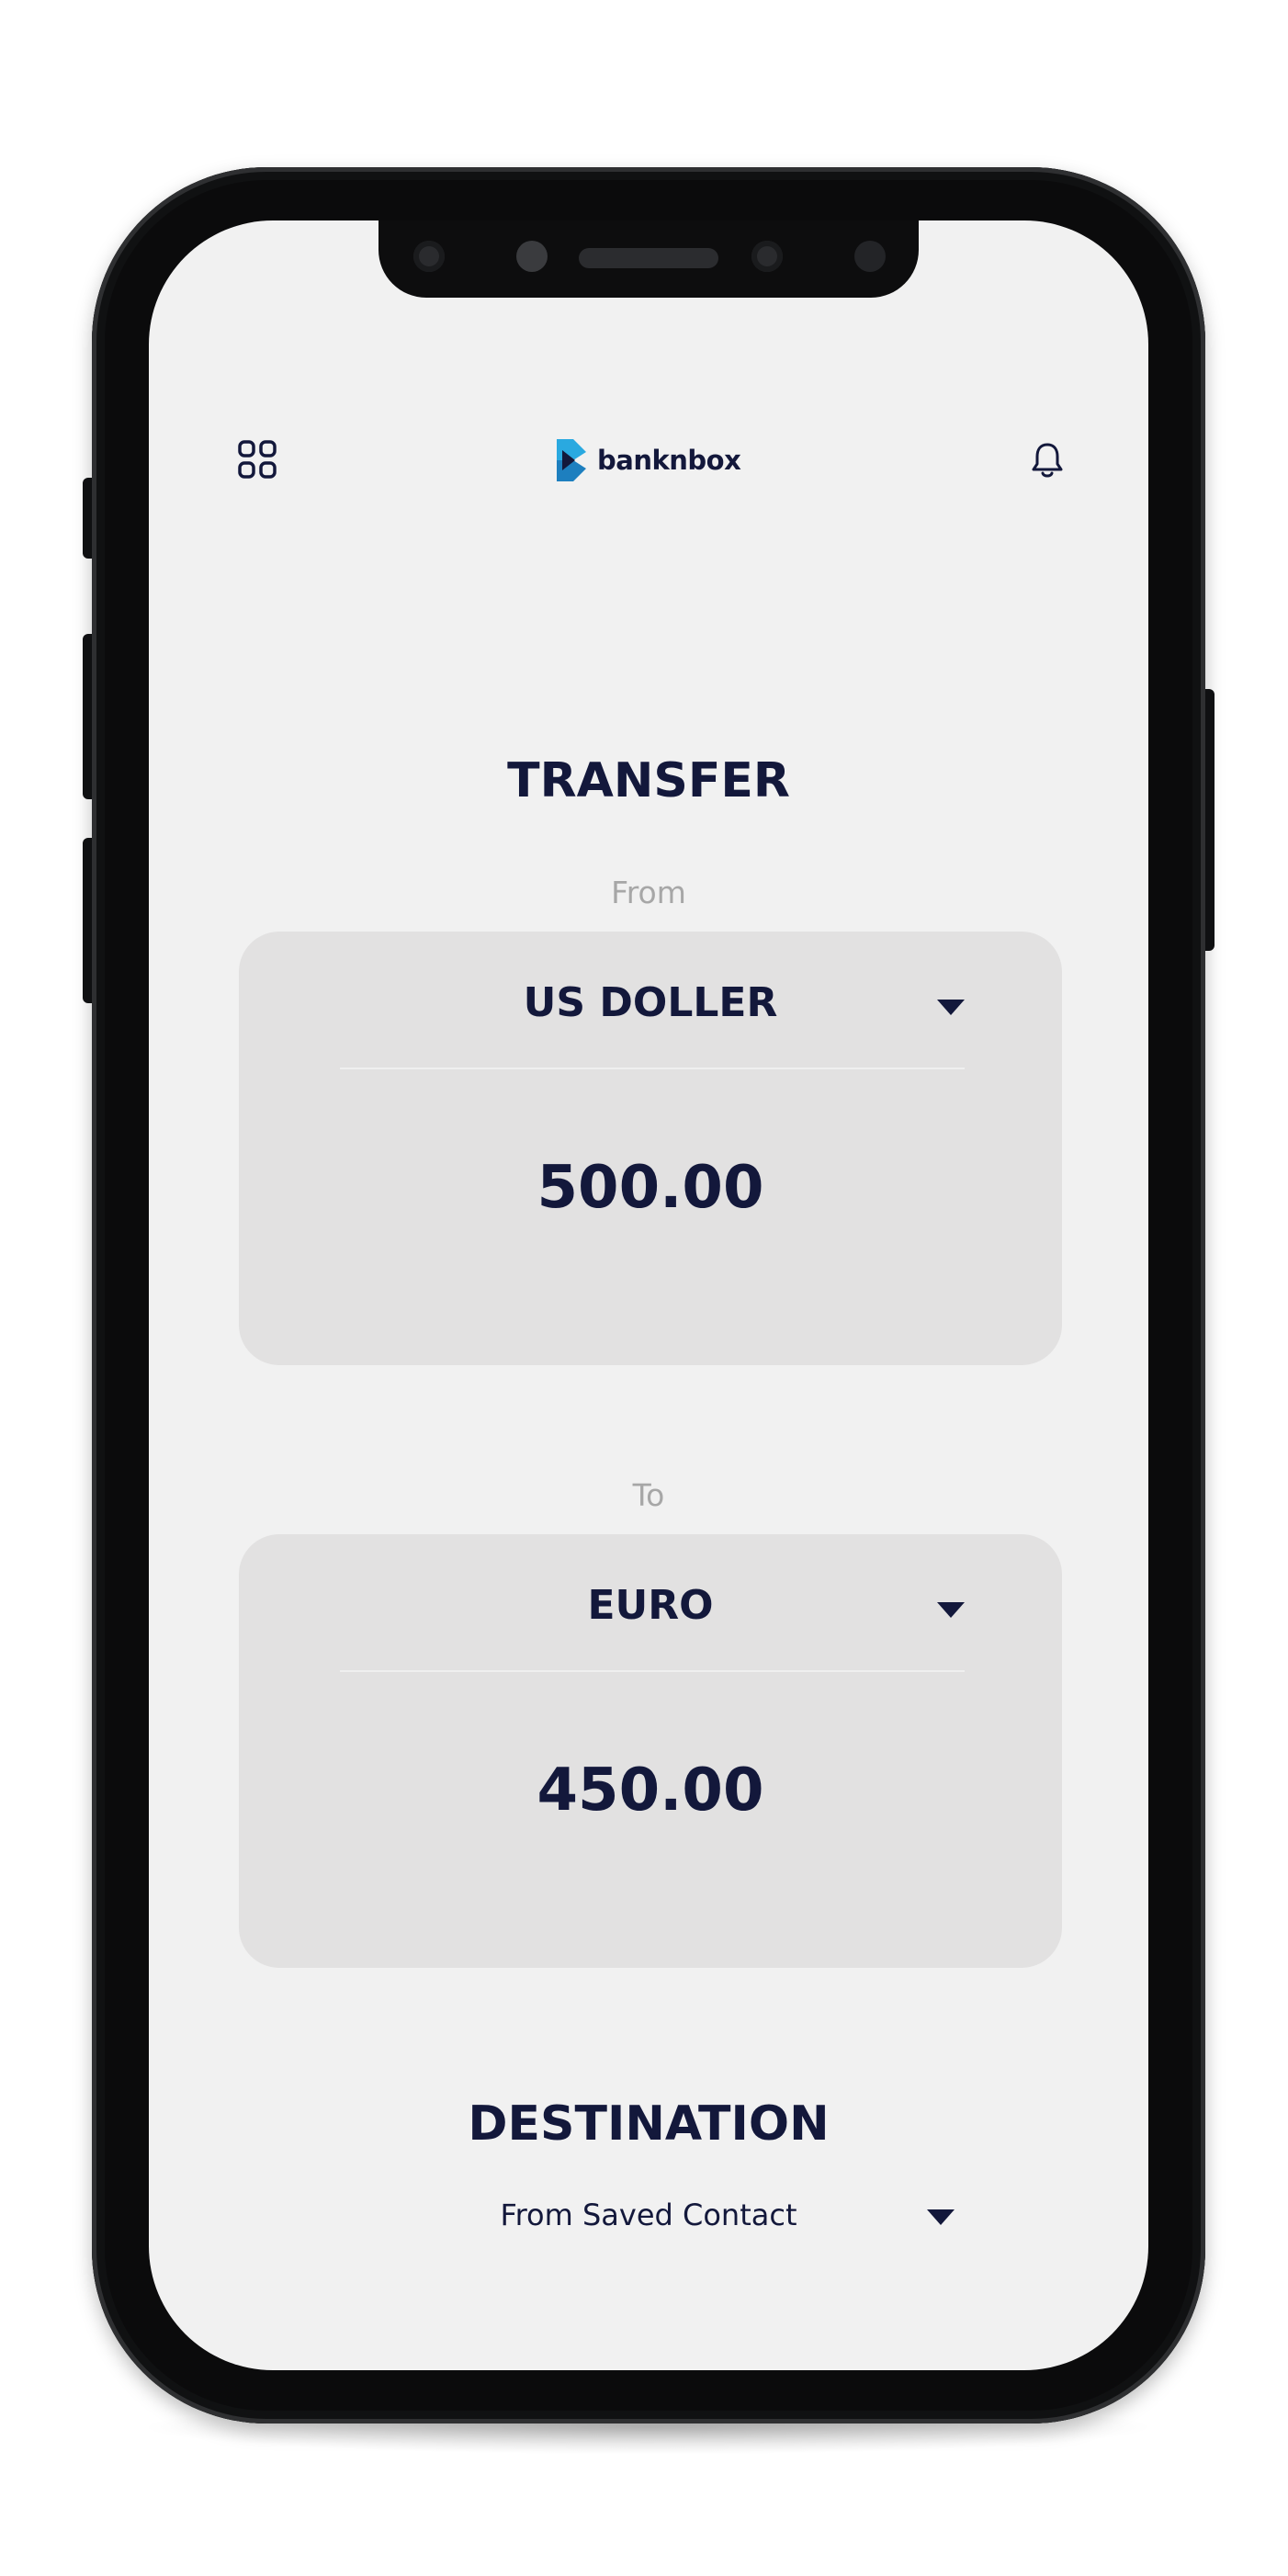 Image resolution: width=1288 pixels, height=2576 pixels. What do you see at coordinates (870, 256) in the screenshot?
I see `proximity-sensor` at bounding box center [870, 256].